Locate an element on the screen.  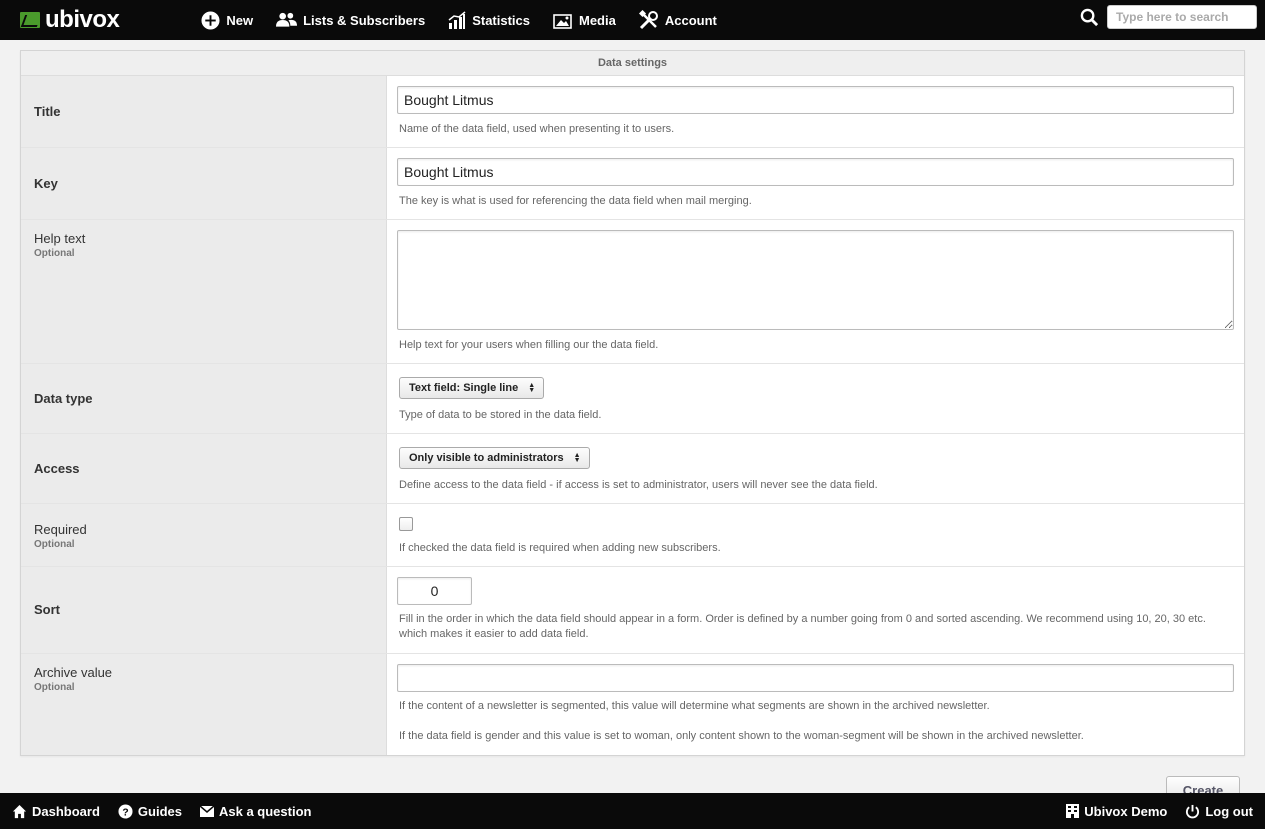
nav-item-statistics: Statistics is located at coordinates (489, 20).